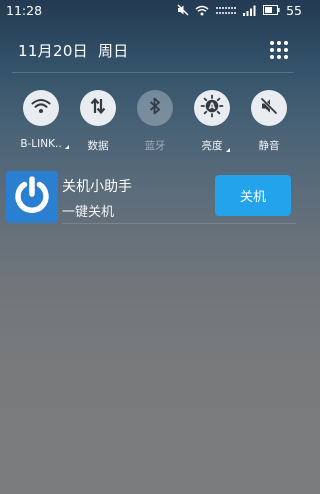 This screenshot has width=320, height=494. What do you see at coordinates (24, 10) in the screenshot?
I see `status-time: 11:28` at bounding box center [24, 10].